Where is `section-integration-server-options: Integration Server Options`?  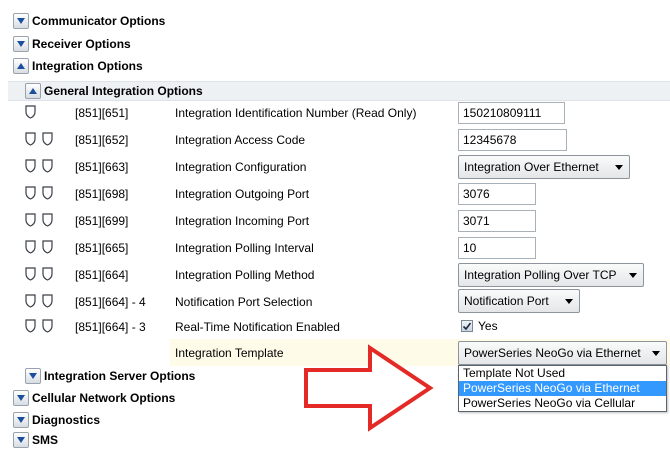
section-integration-server-options: Integration Server Options is located at coordinates (110, 376).